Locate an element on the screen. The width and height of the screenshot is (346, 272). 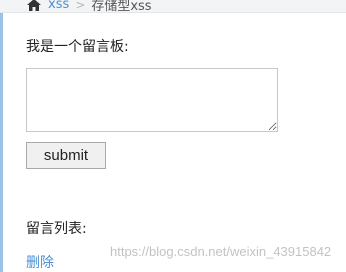
submit-button: submit is located at coordinates (66, 155).